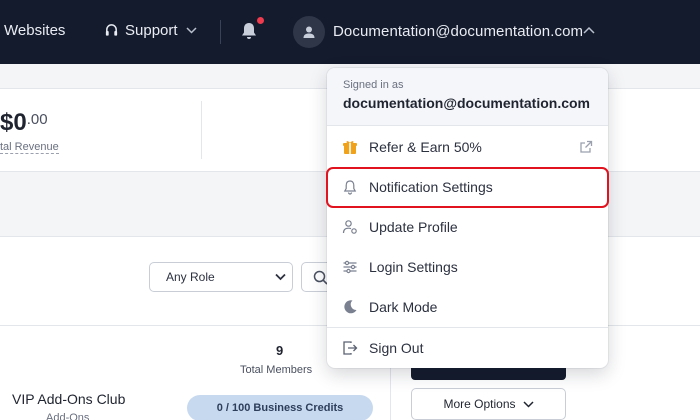  I want to click on notifications-bell-icon, so click(249, 31).